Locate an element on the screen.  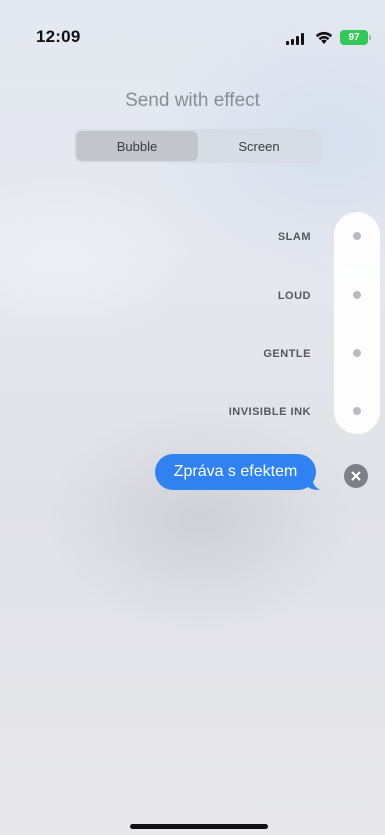
effect-label-loud: LOUD is located at coordinates (294, 296).